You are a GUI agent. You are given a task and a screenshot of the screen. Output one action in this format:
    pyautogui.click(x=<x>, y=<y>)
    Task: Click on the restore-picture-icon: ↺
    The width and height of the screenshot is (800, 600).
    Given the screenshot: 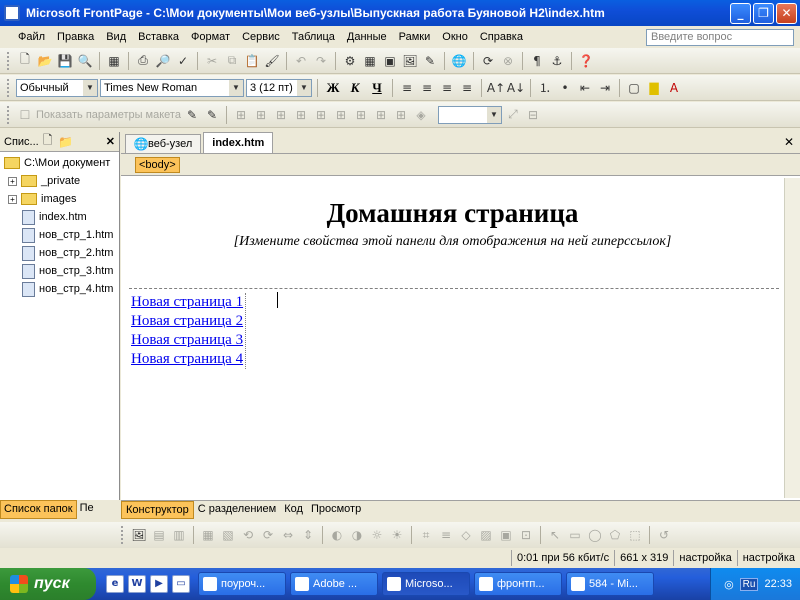 What is the action you would take?
    pyautogui.click(x=664, y=535)
    